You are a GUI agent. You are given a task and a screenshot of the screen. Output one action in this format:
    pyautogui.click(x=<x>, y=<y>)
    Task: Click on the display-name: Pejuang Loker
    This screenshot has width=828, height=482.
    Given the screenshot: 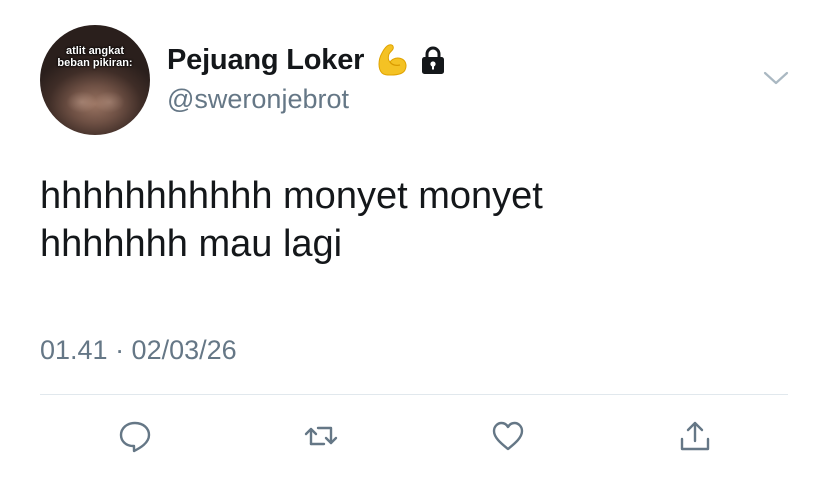 What is the action you would take?
    pyautogui.click(x=265, y=60)
    